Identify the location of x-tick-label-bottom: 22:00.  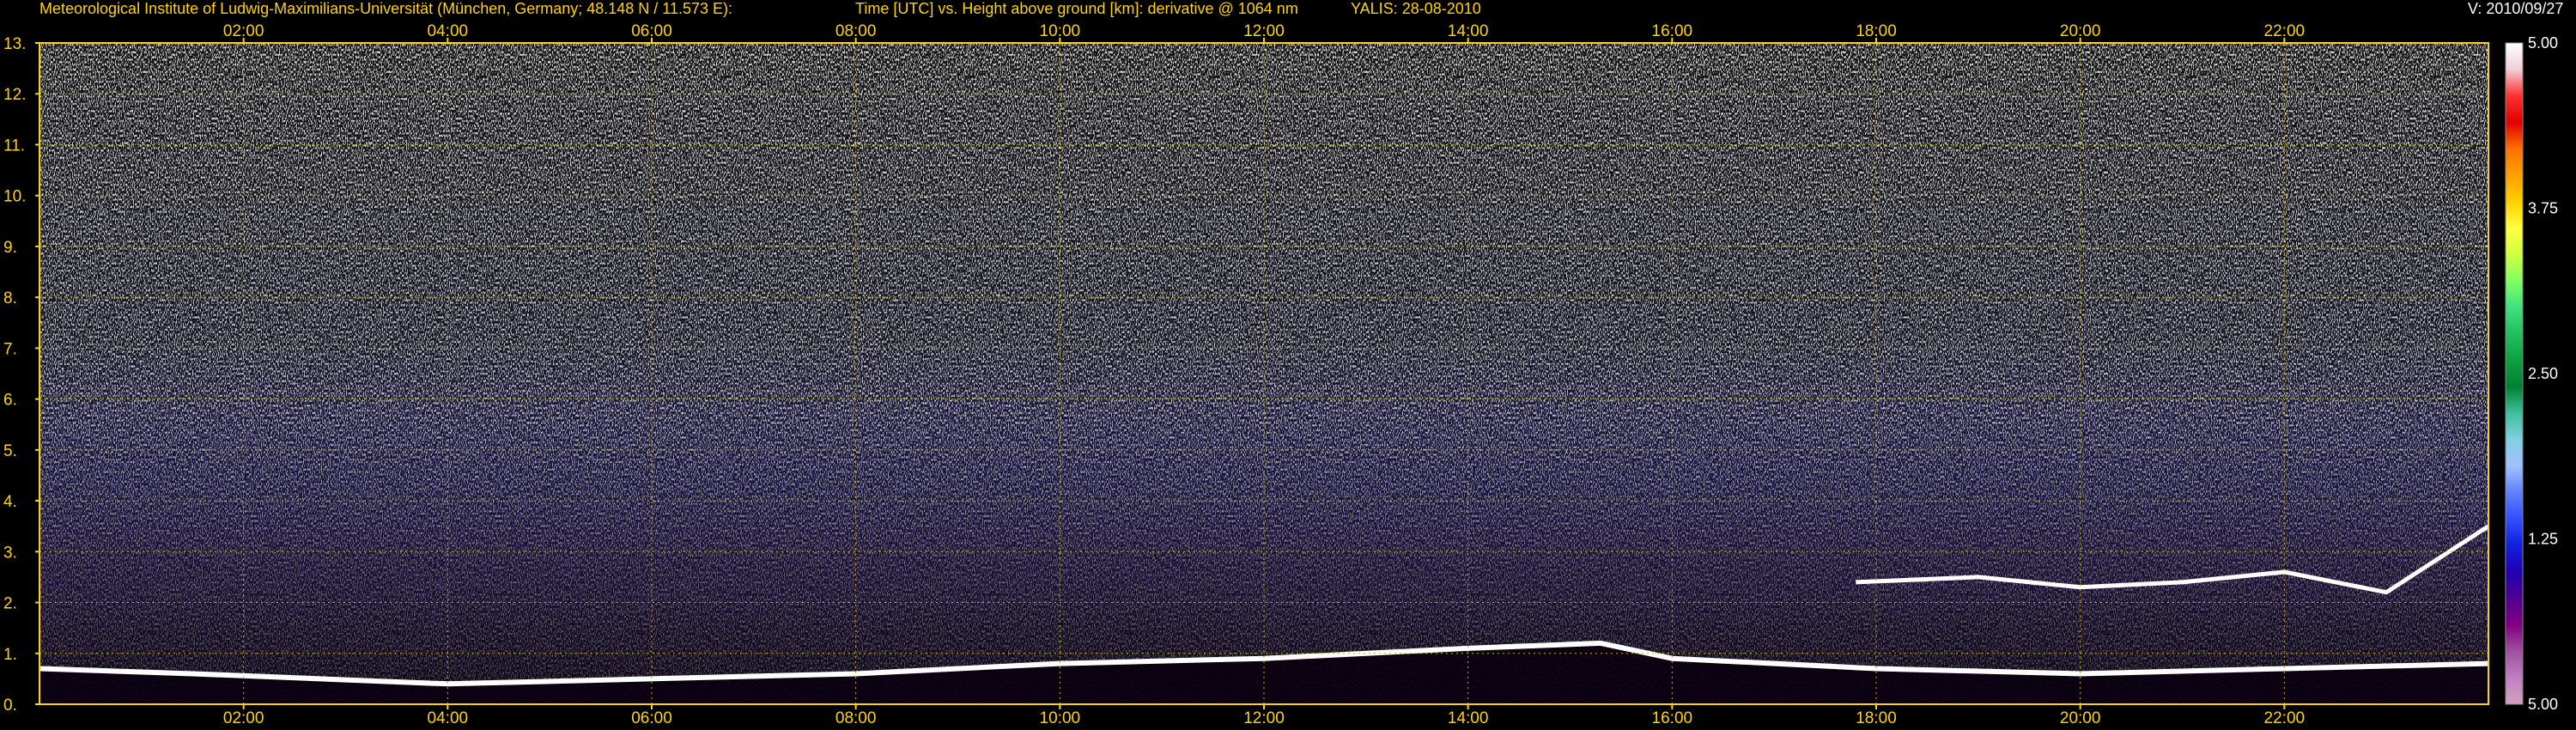
(2285, 718).